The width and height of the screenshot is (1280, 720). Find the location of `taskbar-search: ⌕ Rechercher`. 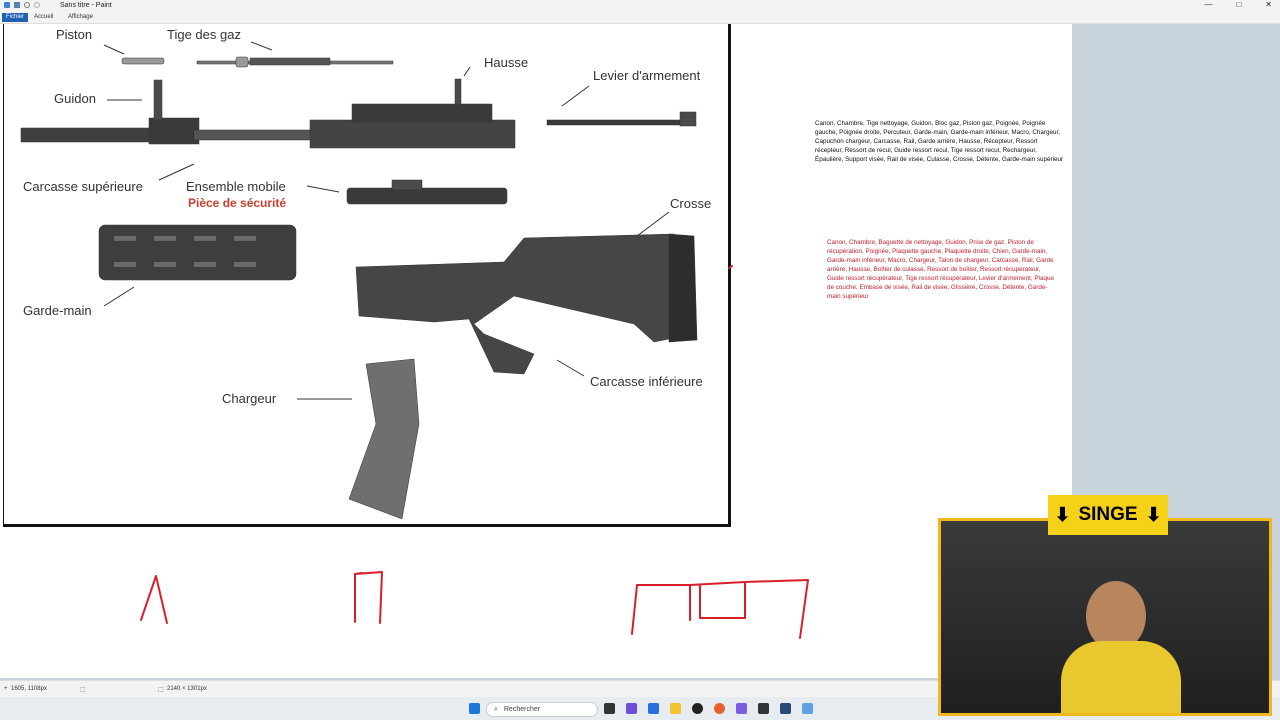

taskbar-search: ⌕ Rechercher is located at coordinates (542, 709).